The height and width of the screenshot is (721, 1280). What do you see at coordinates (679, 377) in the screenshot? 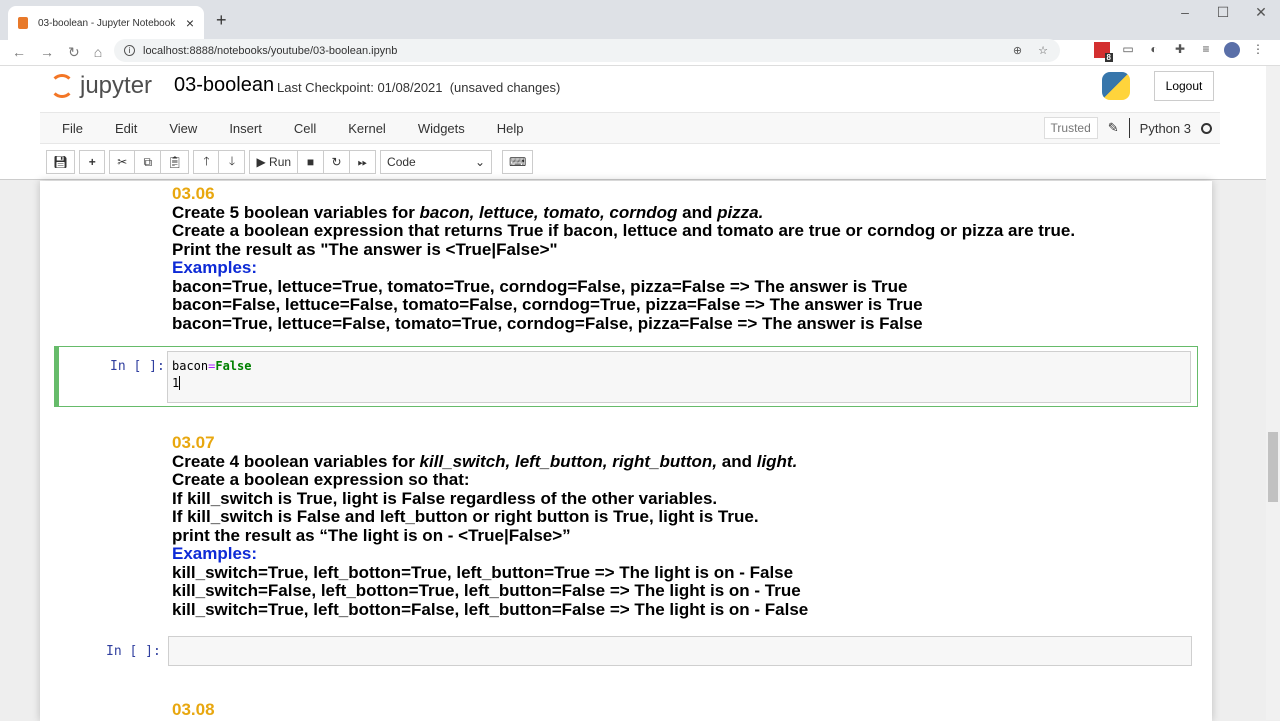
I see `code-editor: bacon=False 1​` at bounding box center [679, 377].